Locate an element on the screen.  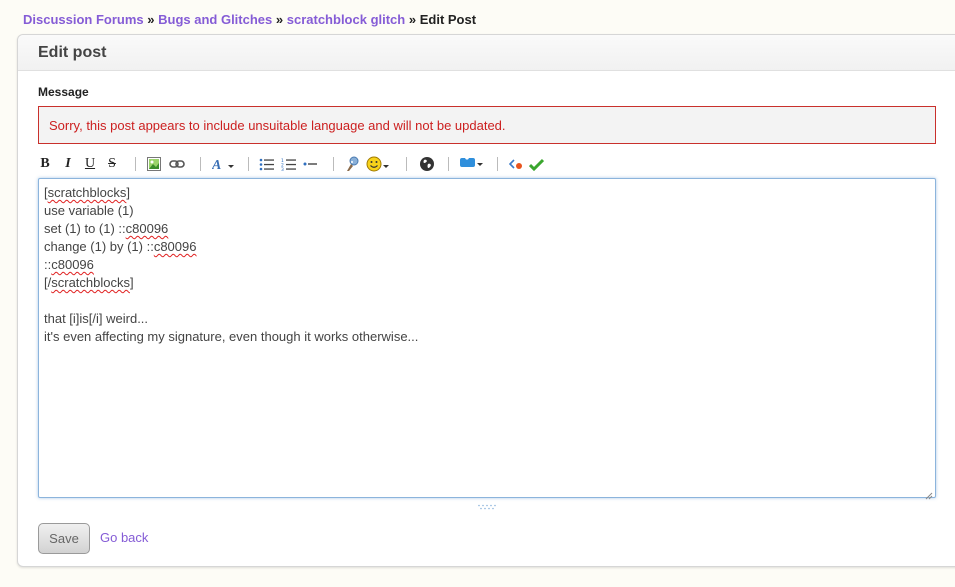
quote-icon is located at coordinates (353, 164).